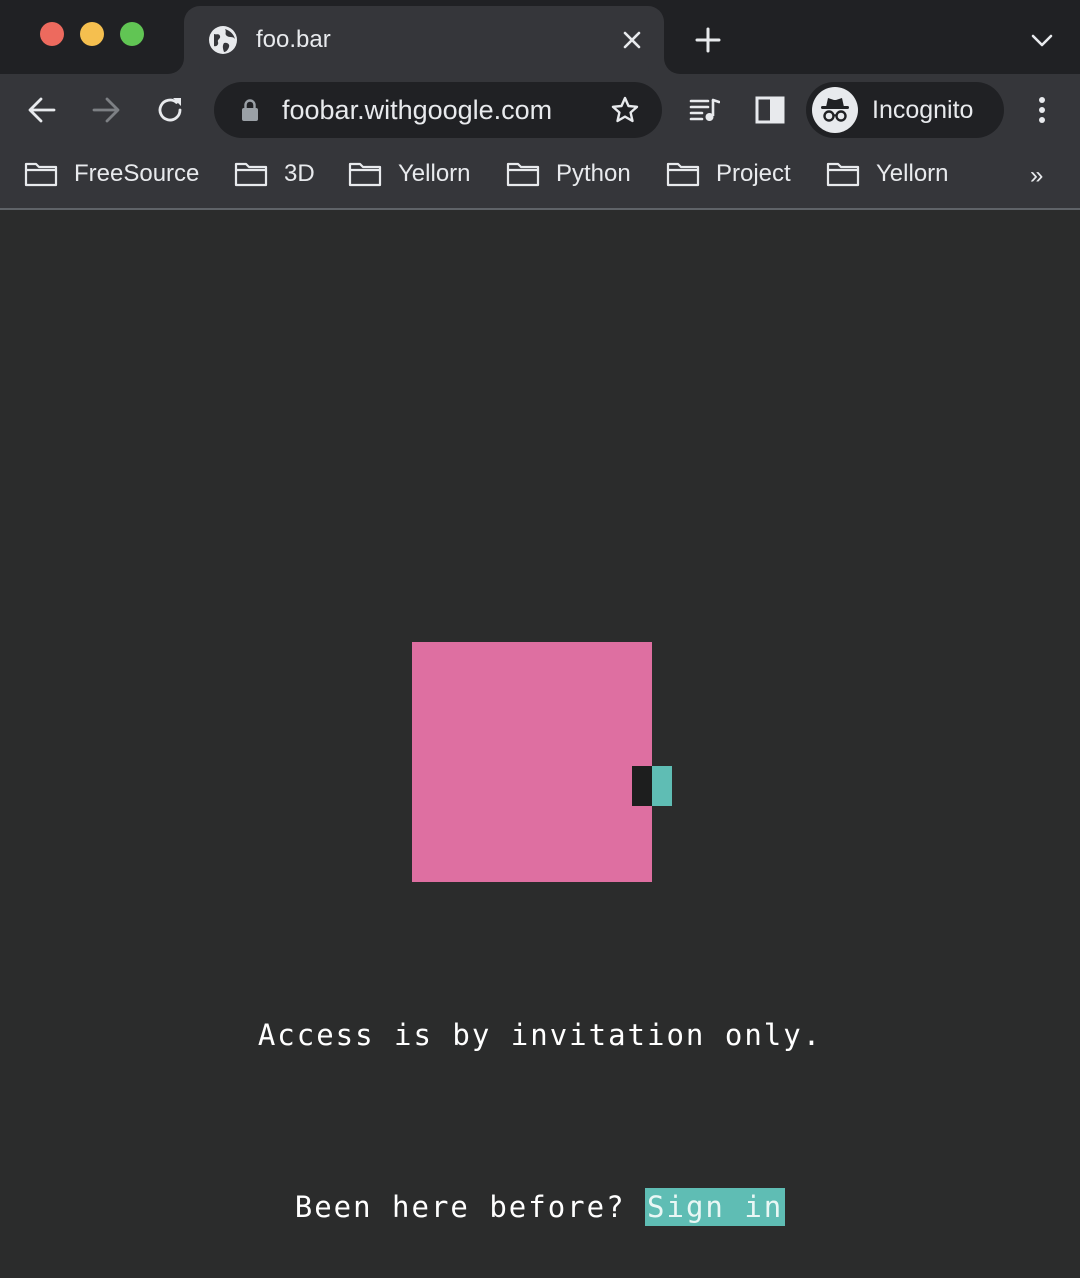 The width and height of the screenshot is (1080, 1278). Describe the element at coordinates (704, 110) in the screenshot. I see `media-control-icon` at that location.